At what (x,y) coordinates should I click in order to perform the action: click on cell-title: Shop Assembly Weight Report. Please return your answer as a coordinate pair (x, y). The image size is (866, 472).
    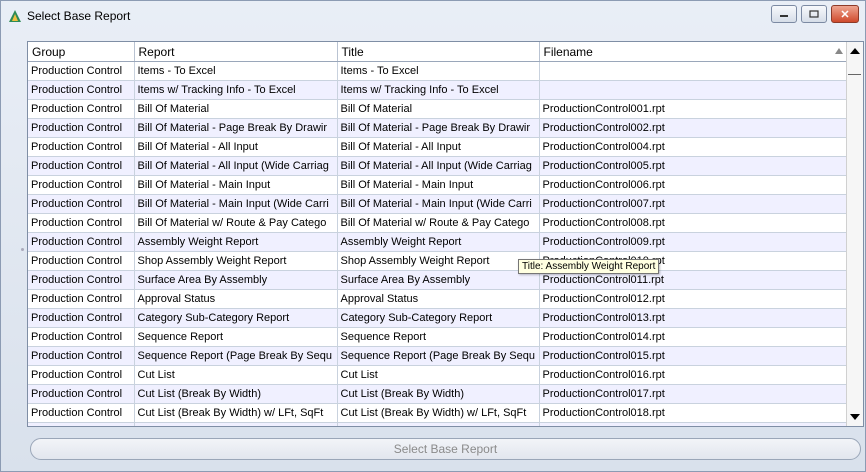
    Looking at the image, I should click on (438, 261).